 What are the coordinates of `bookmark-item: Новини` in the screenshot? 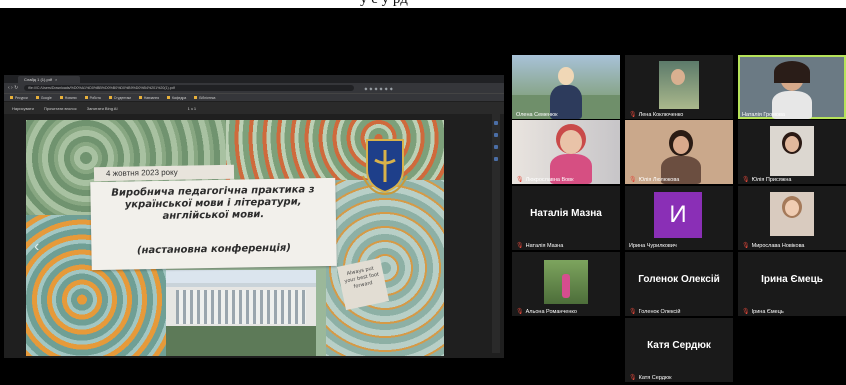 It's located at (68, 98).